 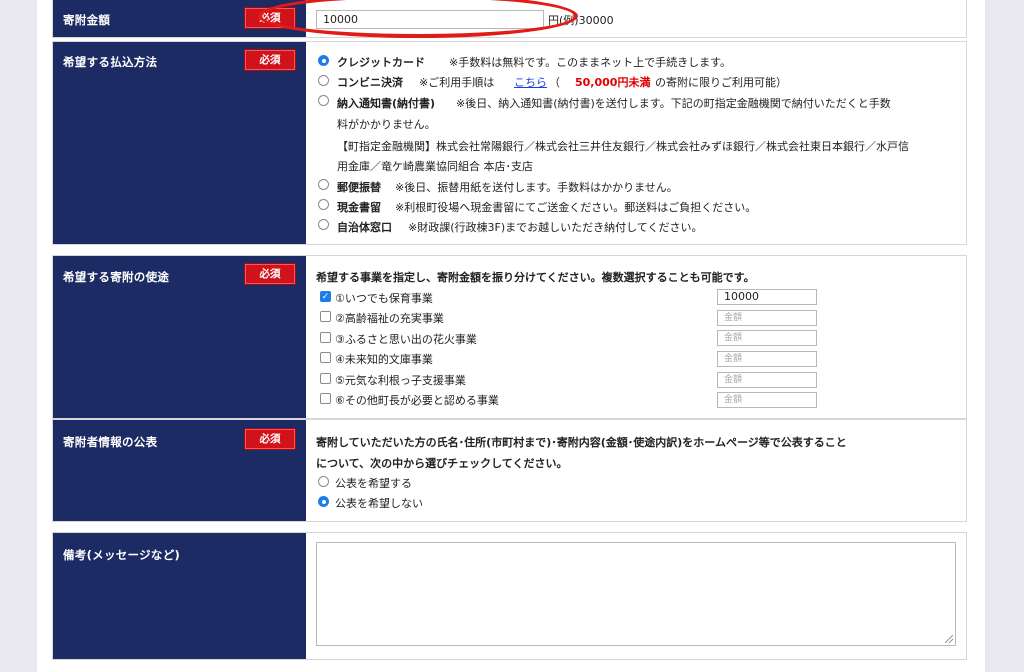 What do you see at coordinates (554, 82) in the screenshot?
I see `convenience-paren: （` at bounding box center [554, 82].